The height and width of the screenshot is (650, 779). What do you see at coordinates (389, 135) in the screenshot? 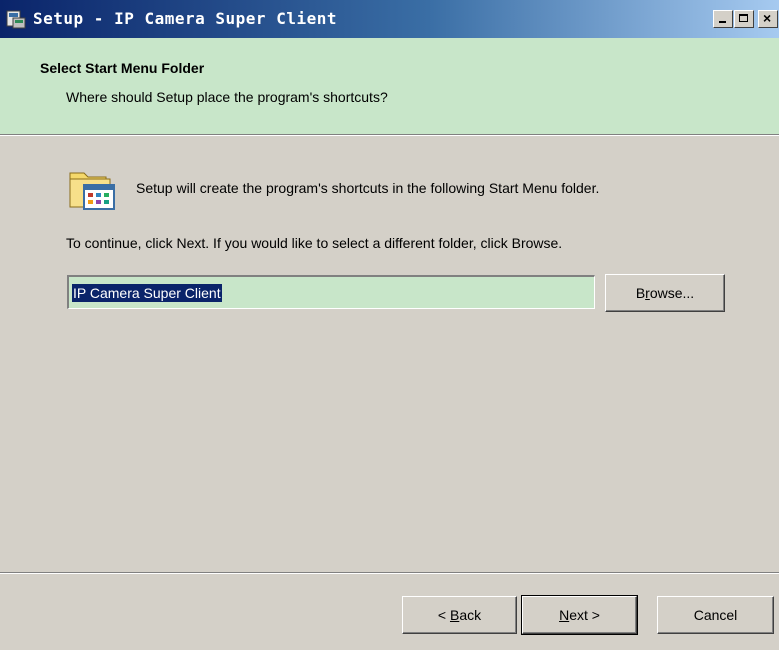
I see `header-divider` at bounding box center [389, 135].